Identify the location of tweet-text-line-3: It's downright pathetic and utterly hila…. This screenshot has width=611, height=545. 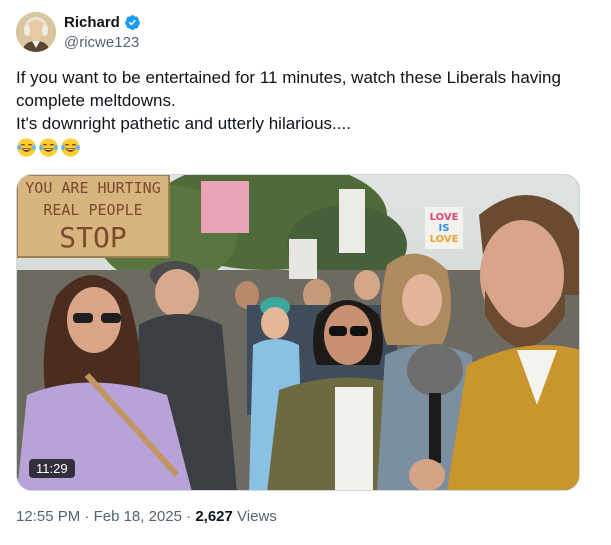
(183, 123).